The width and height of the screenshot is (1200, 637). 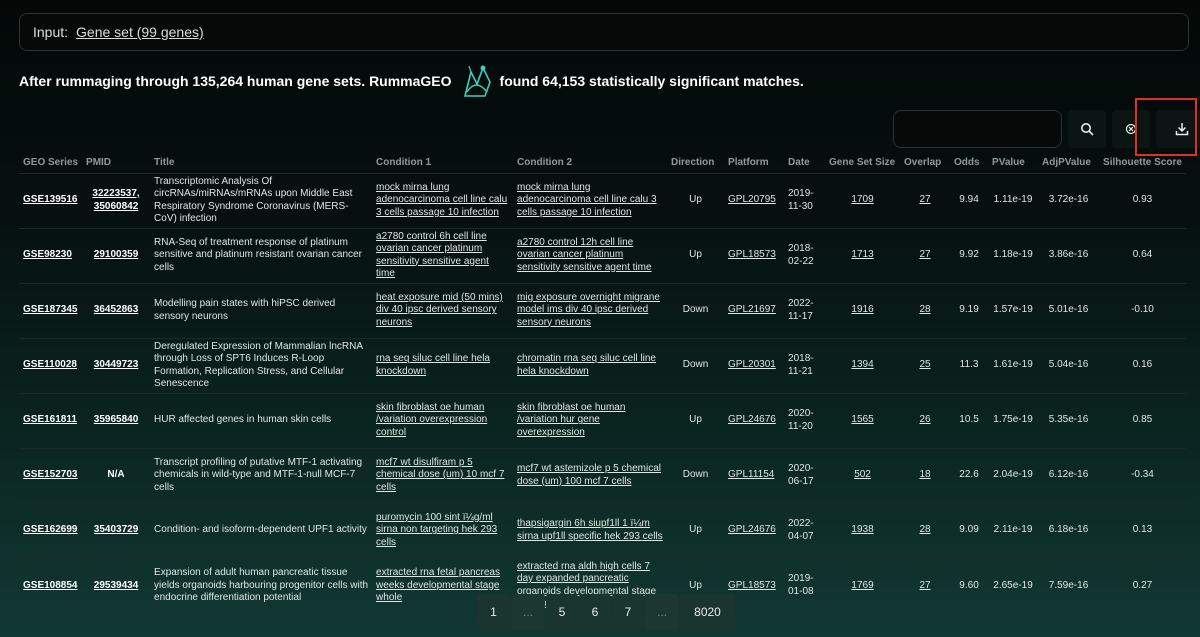 I want to click on gene-set-size-link: 1938, so click(x=863, y=530).